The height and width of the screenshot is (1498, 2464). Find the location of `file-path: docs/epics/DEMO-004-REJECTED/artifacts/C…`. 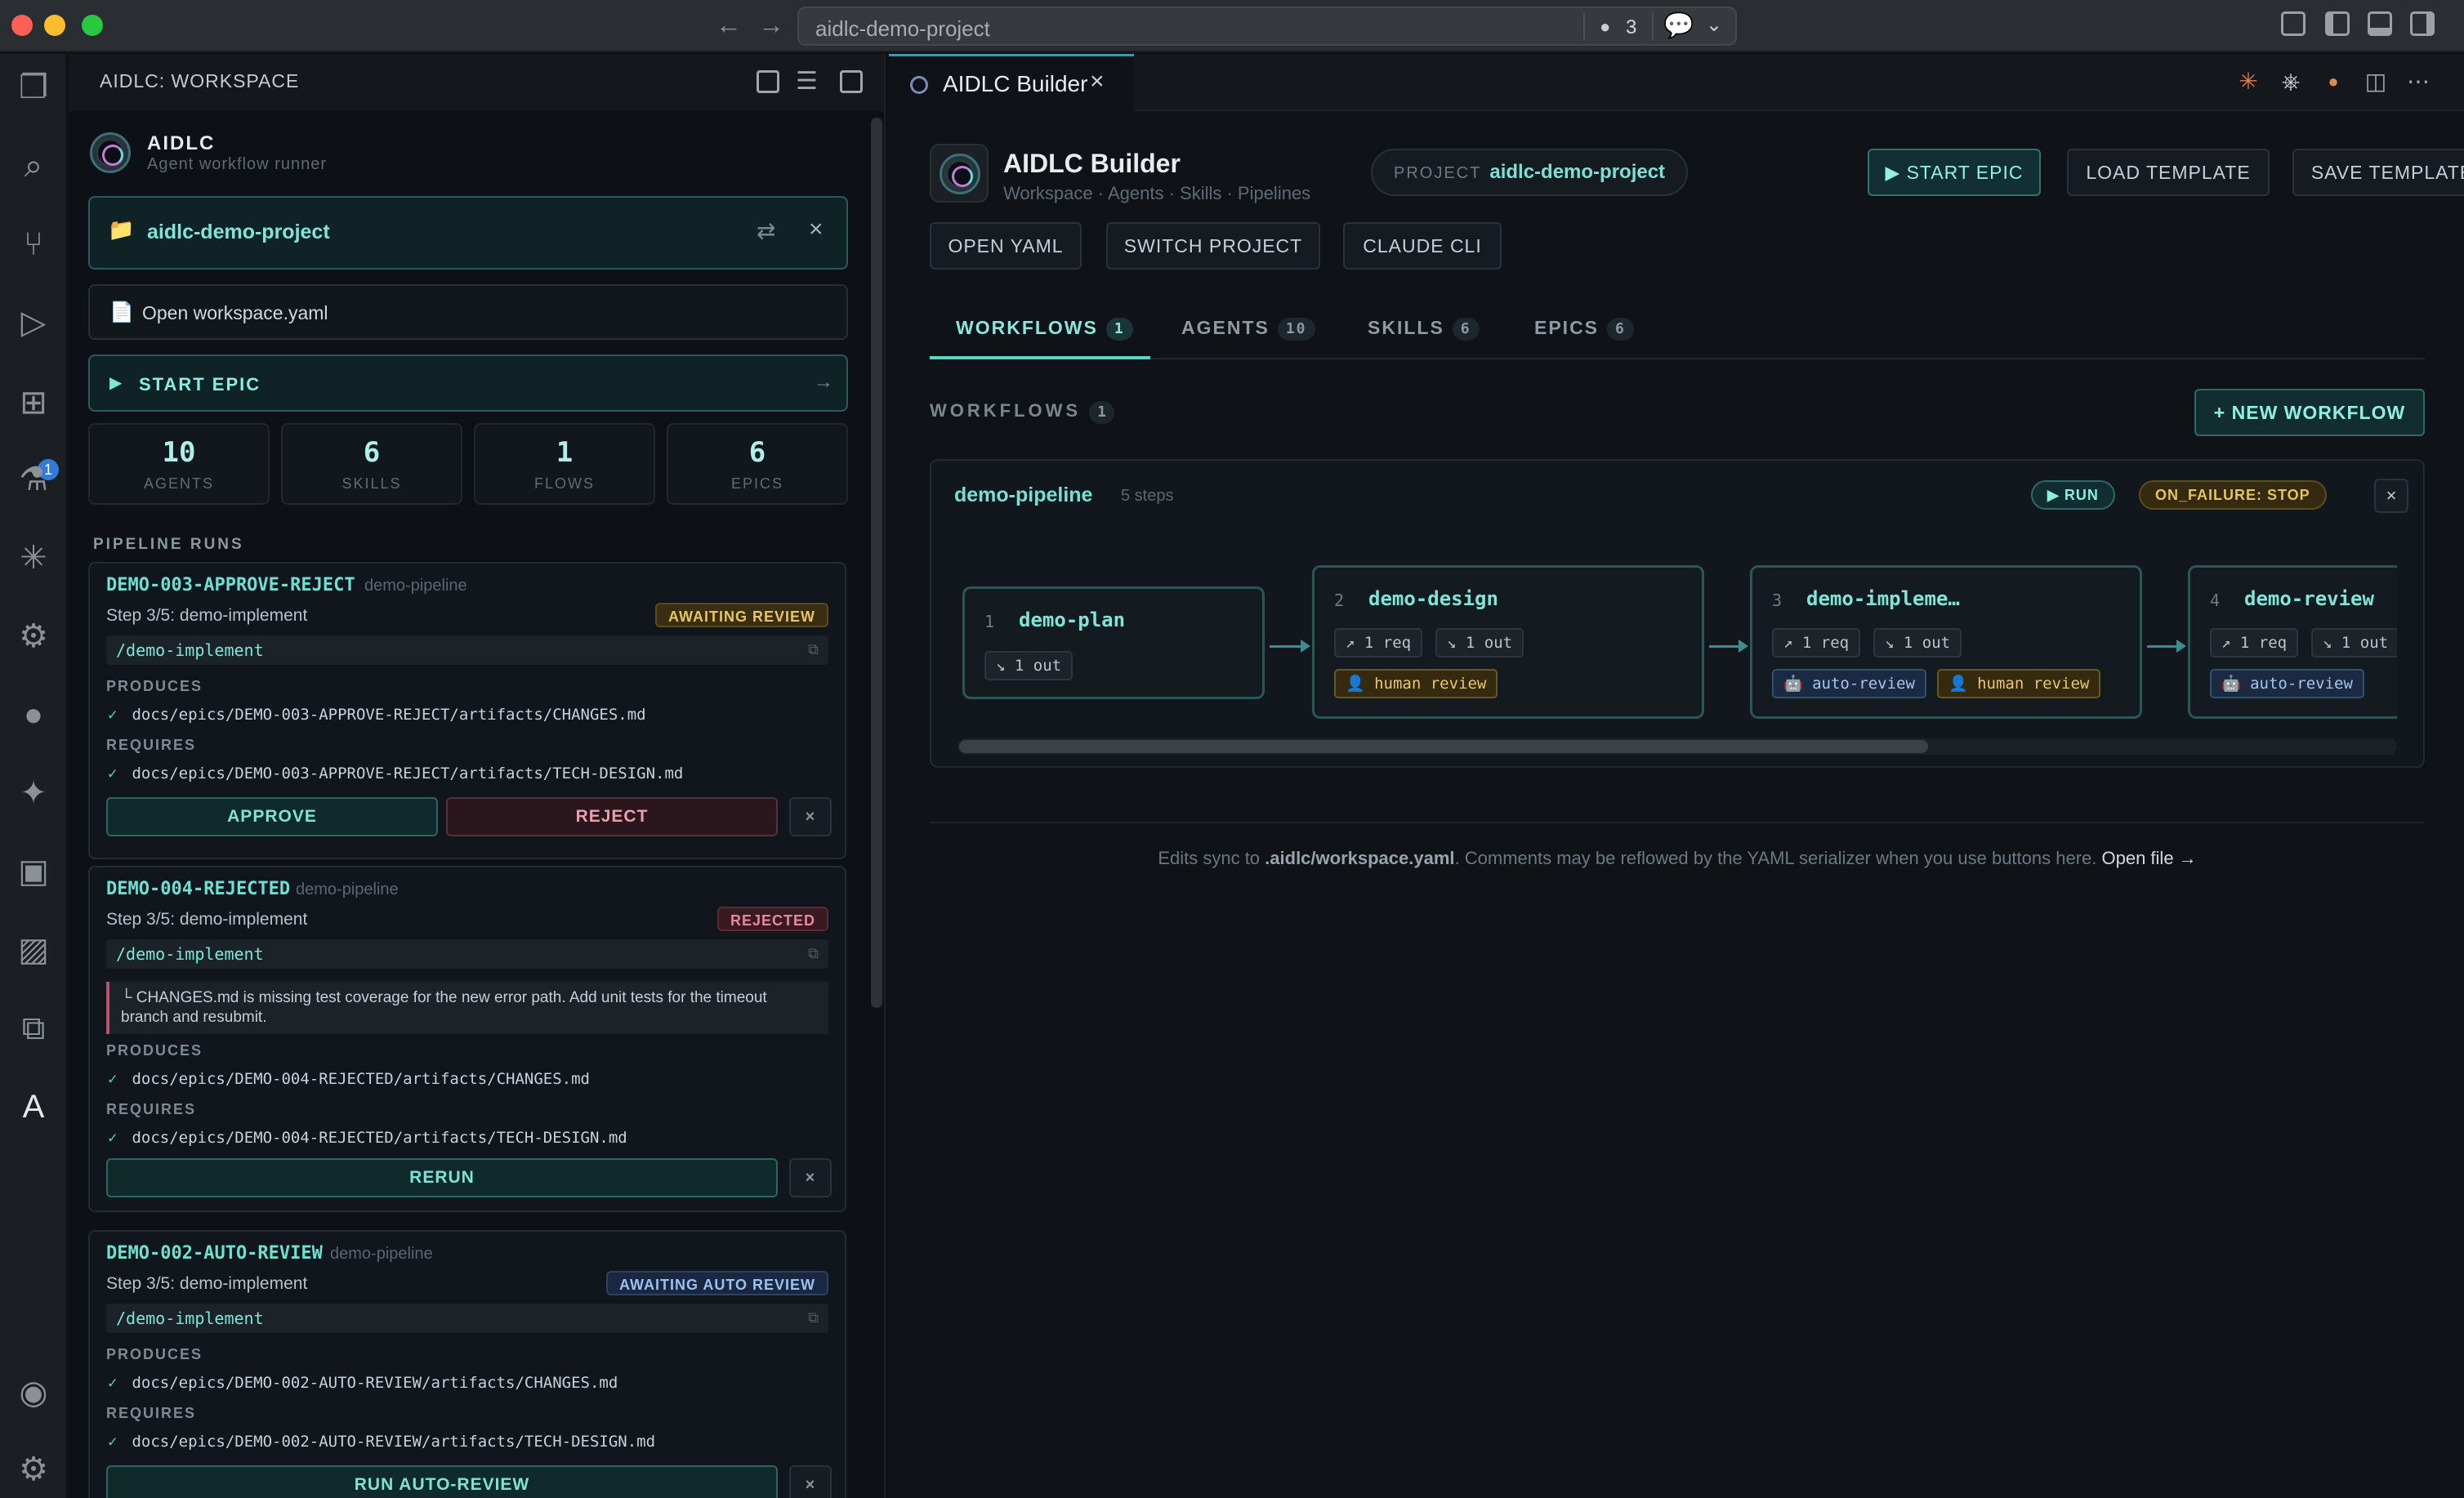

file-path: docs/epics/DEMO-004-REJECTED/artifacts/C… is located at coordinates (361, 1079).